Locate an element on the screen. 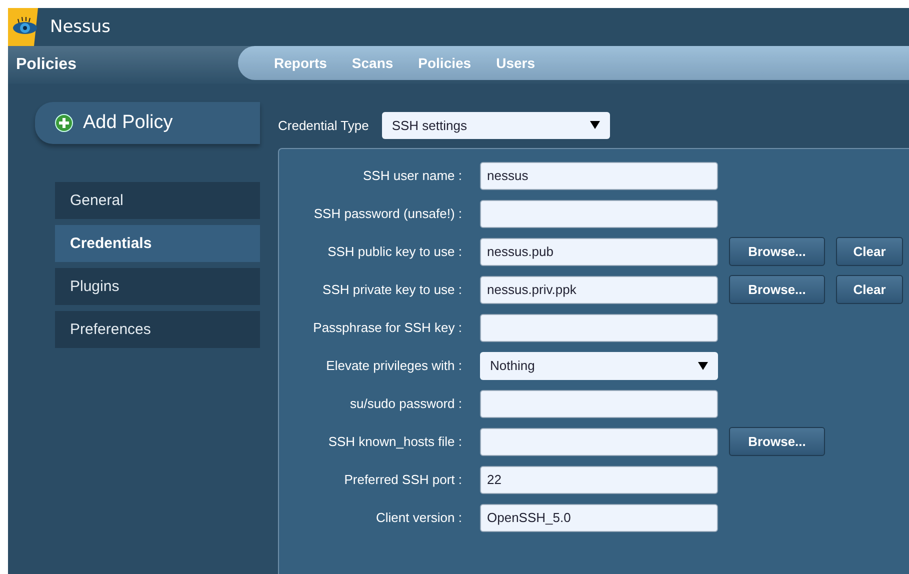  field-label: SSH user name : is located at coordinates (412, 175).